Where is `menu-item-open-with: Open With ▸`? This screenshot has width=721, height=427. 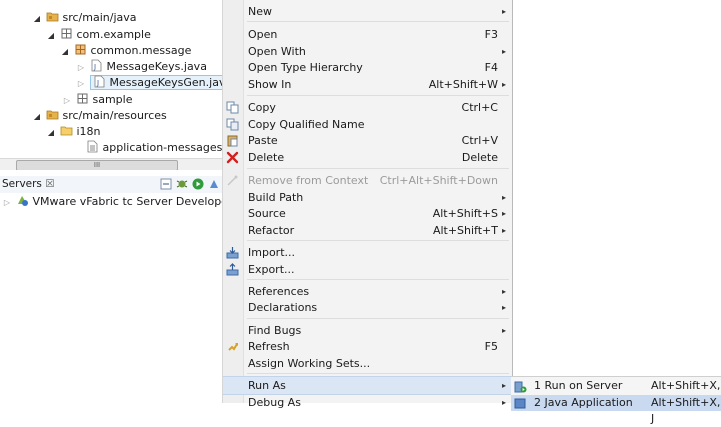 menu-item-open-with: Open With ▸ is located at coordinates (367, 51).